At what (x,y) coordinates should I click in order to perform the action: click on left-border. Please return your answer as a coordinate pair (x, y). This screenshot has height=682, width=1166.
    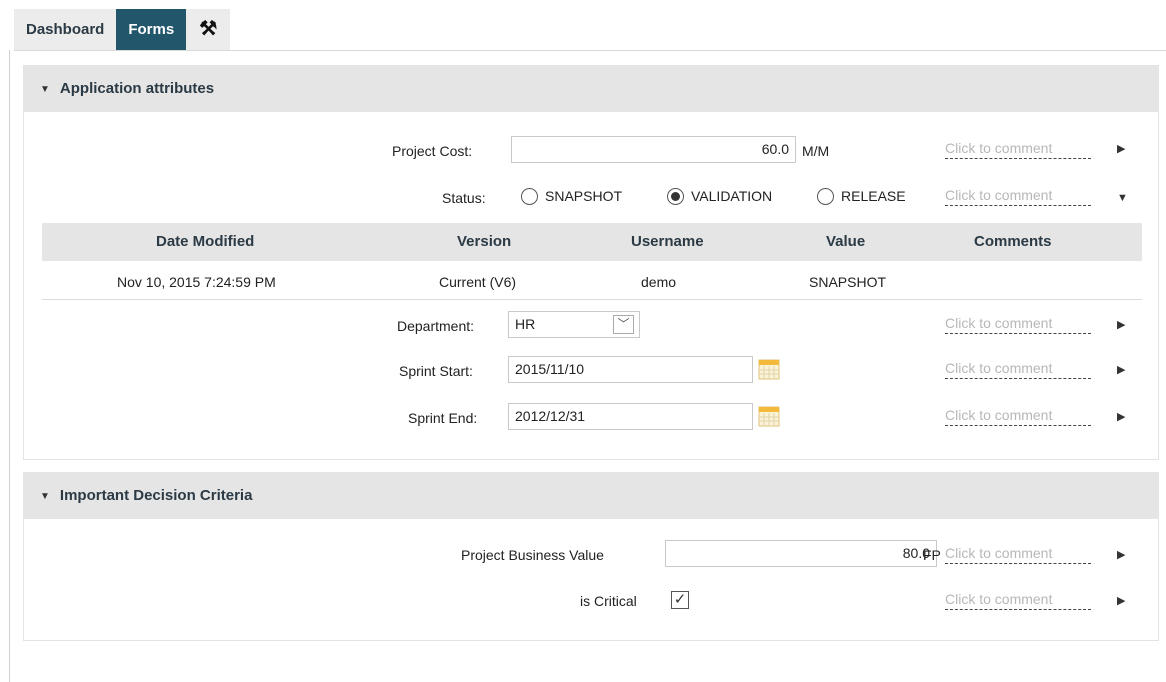
    Looking at the image, I should click on (9, 366).